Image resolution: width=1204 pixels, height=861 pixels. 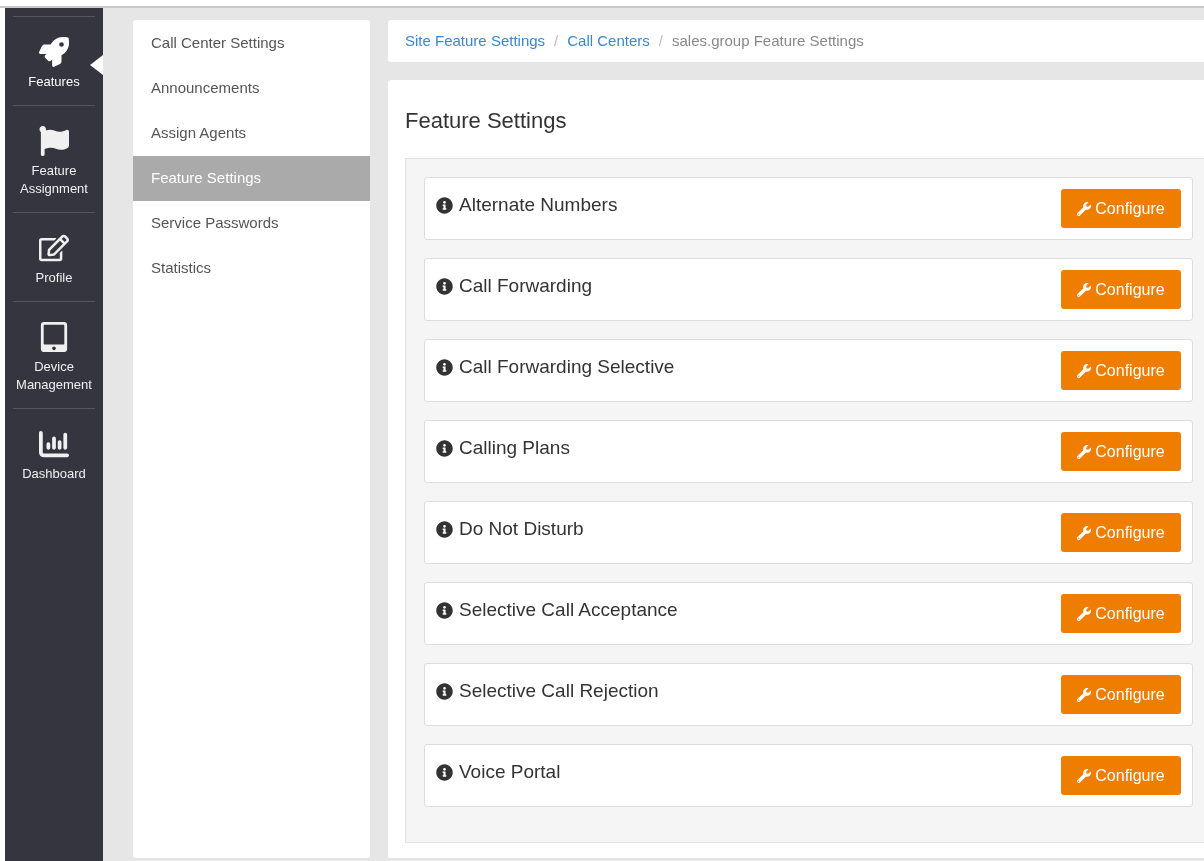 What do you see at coordinates (510, 772) in the screenshot?
I see `feature-name: Voice Portal` at bounding box center [510, 772].